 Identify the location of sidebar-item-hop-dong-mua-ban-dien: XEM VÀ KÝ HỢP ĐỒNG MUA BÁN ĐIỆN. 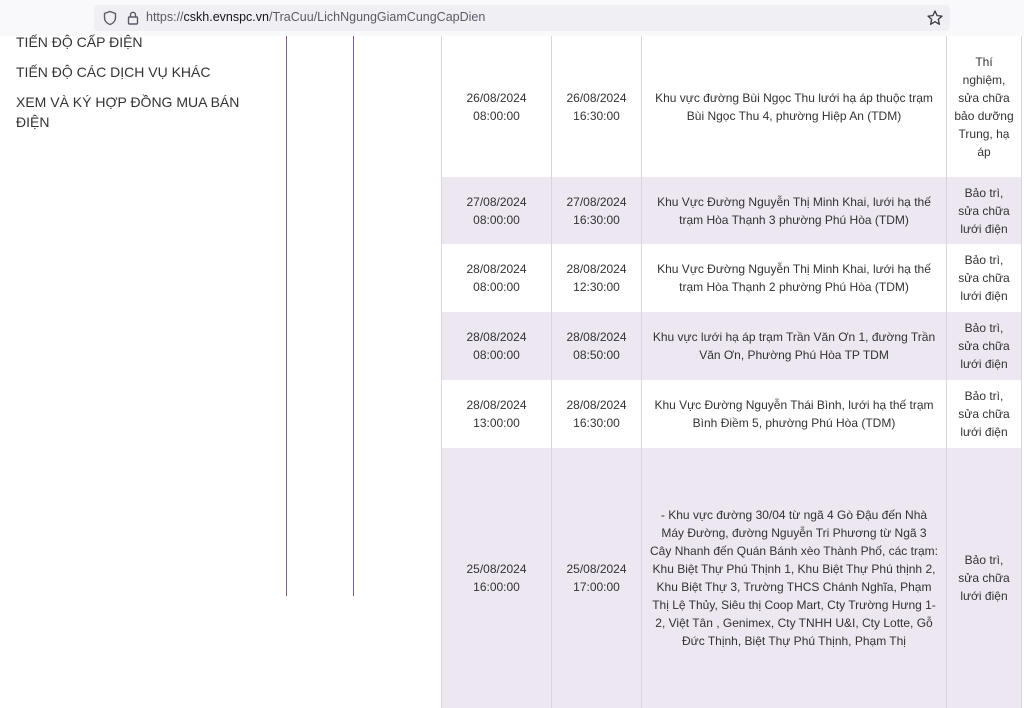
(146, 112).